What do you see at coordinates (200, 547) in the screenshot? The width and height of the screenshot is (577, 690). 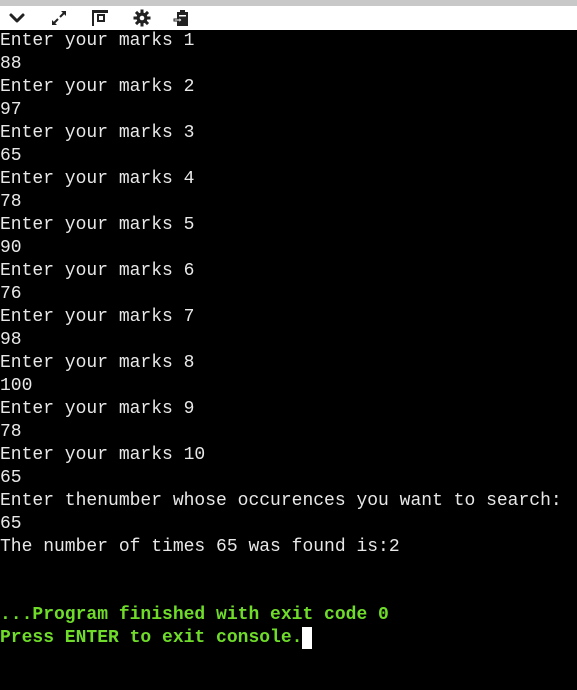 I see `output-line: The number of times 65 was found is:2` at bounding box center [200, 547].